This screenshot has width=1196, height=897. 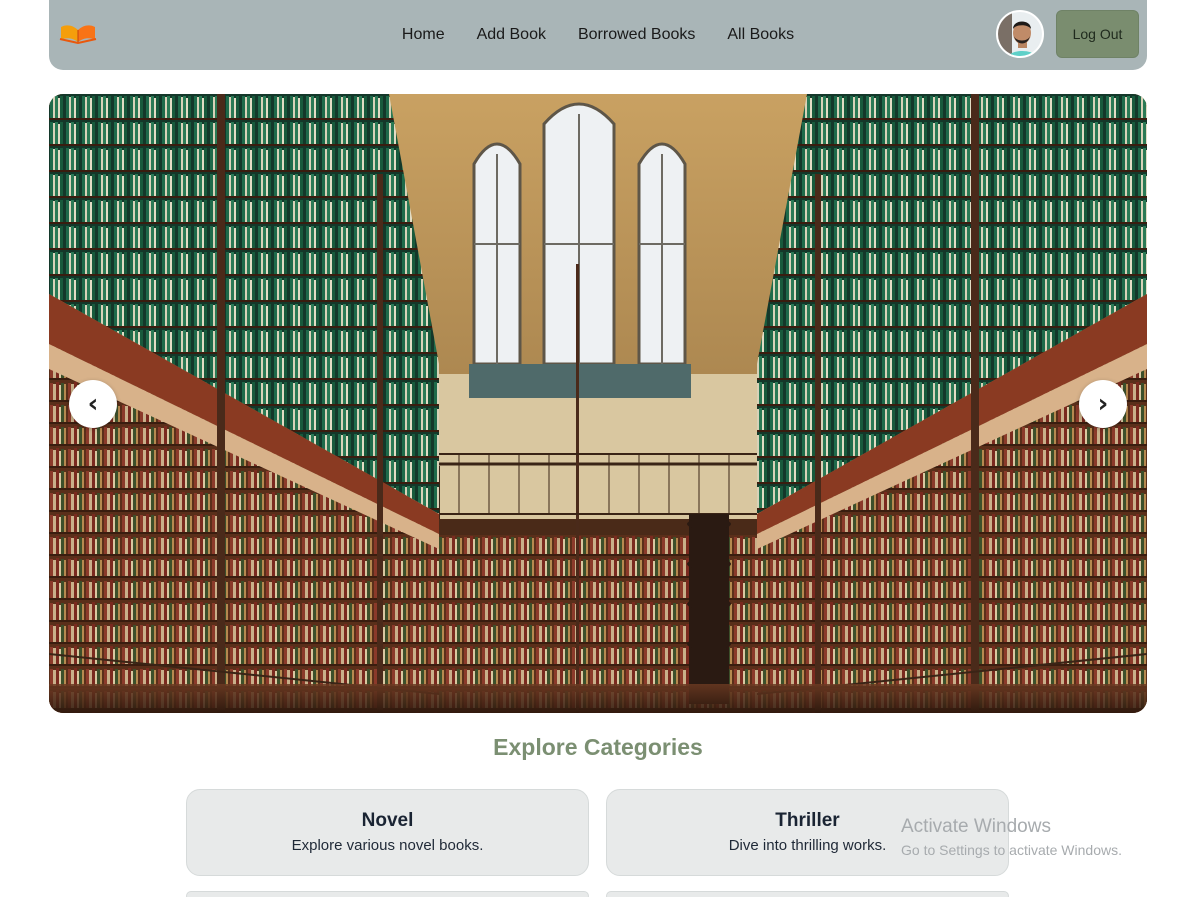 I want to click on category-card-novel: Novel Explore various novel books., so click(x=387, y=832).